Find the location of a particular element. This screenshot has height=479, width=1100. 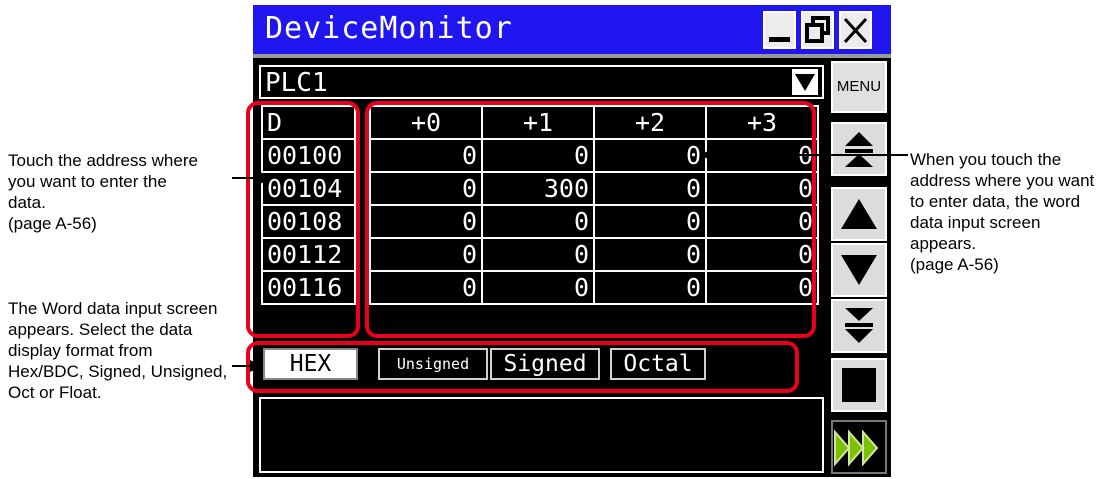

arrow-head-address is located at coordinates (266, 178).